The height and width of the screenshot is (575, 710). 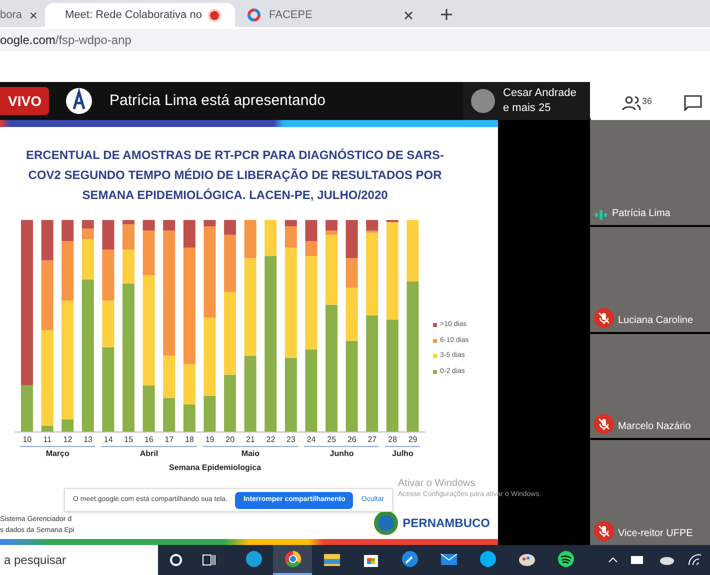 What do you see at coordinates (332, 440) in the screenshot?
I see `week-label: 25` at bounding box center [332, 440].